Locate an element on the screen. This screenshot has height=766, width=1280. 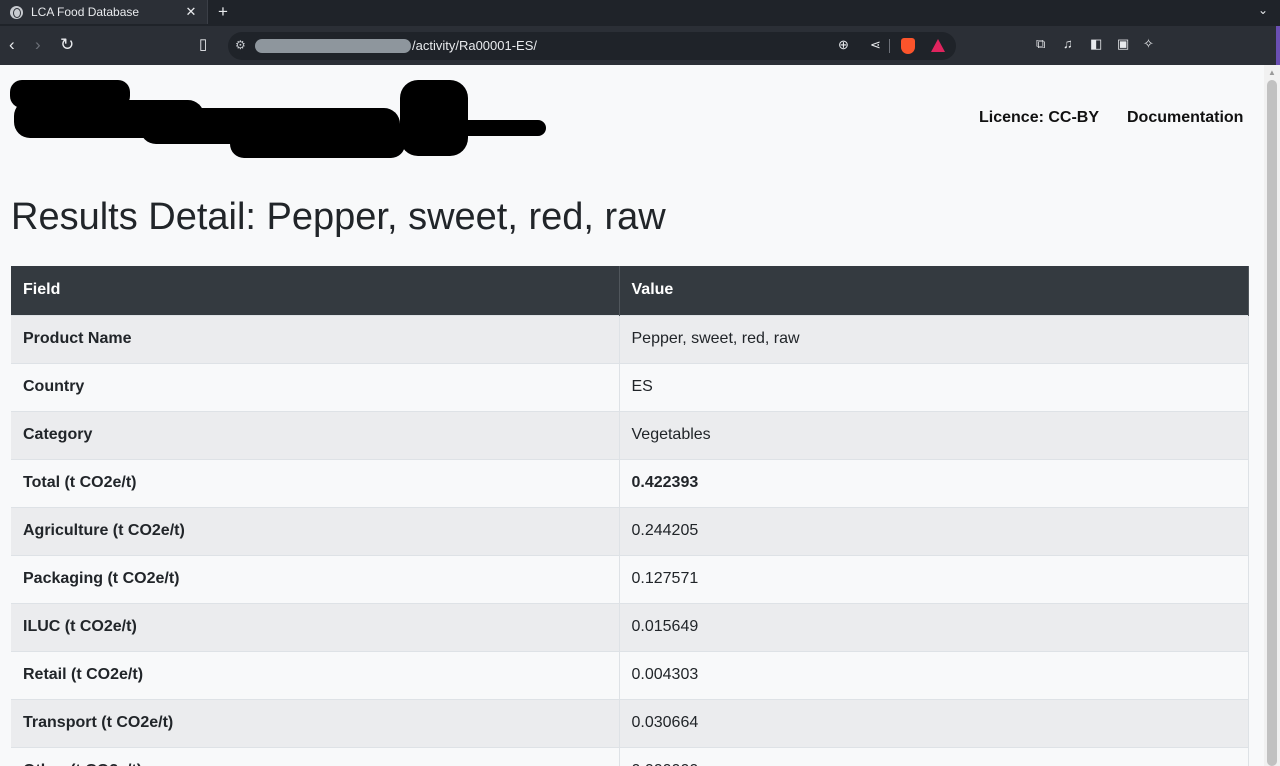
column-header-field: Field is located at coordinates (315, 290).